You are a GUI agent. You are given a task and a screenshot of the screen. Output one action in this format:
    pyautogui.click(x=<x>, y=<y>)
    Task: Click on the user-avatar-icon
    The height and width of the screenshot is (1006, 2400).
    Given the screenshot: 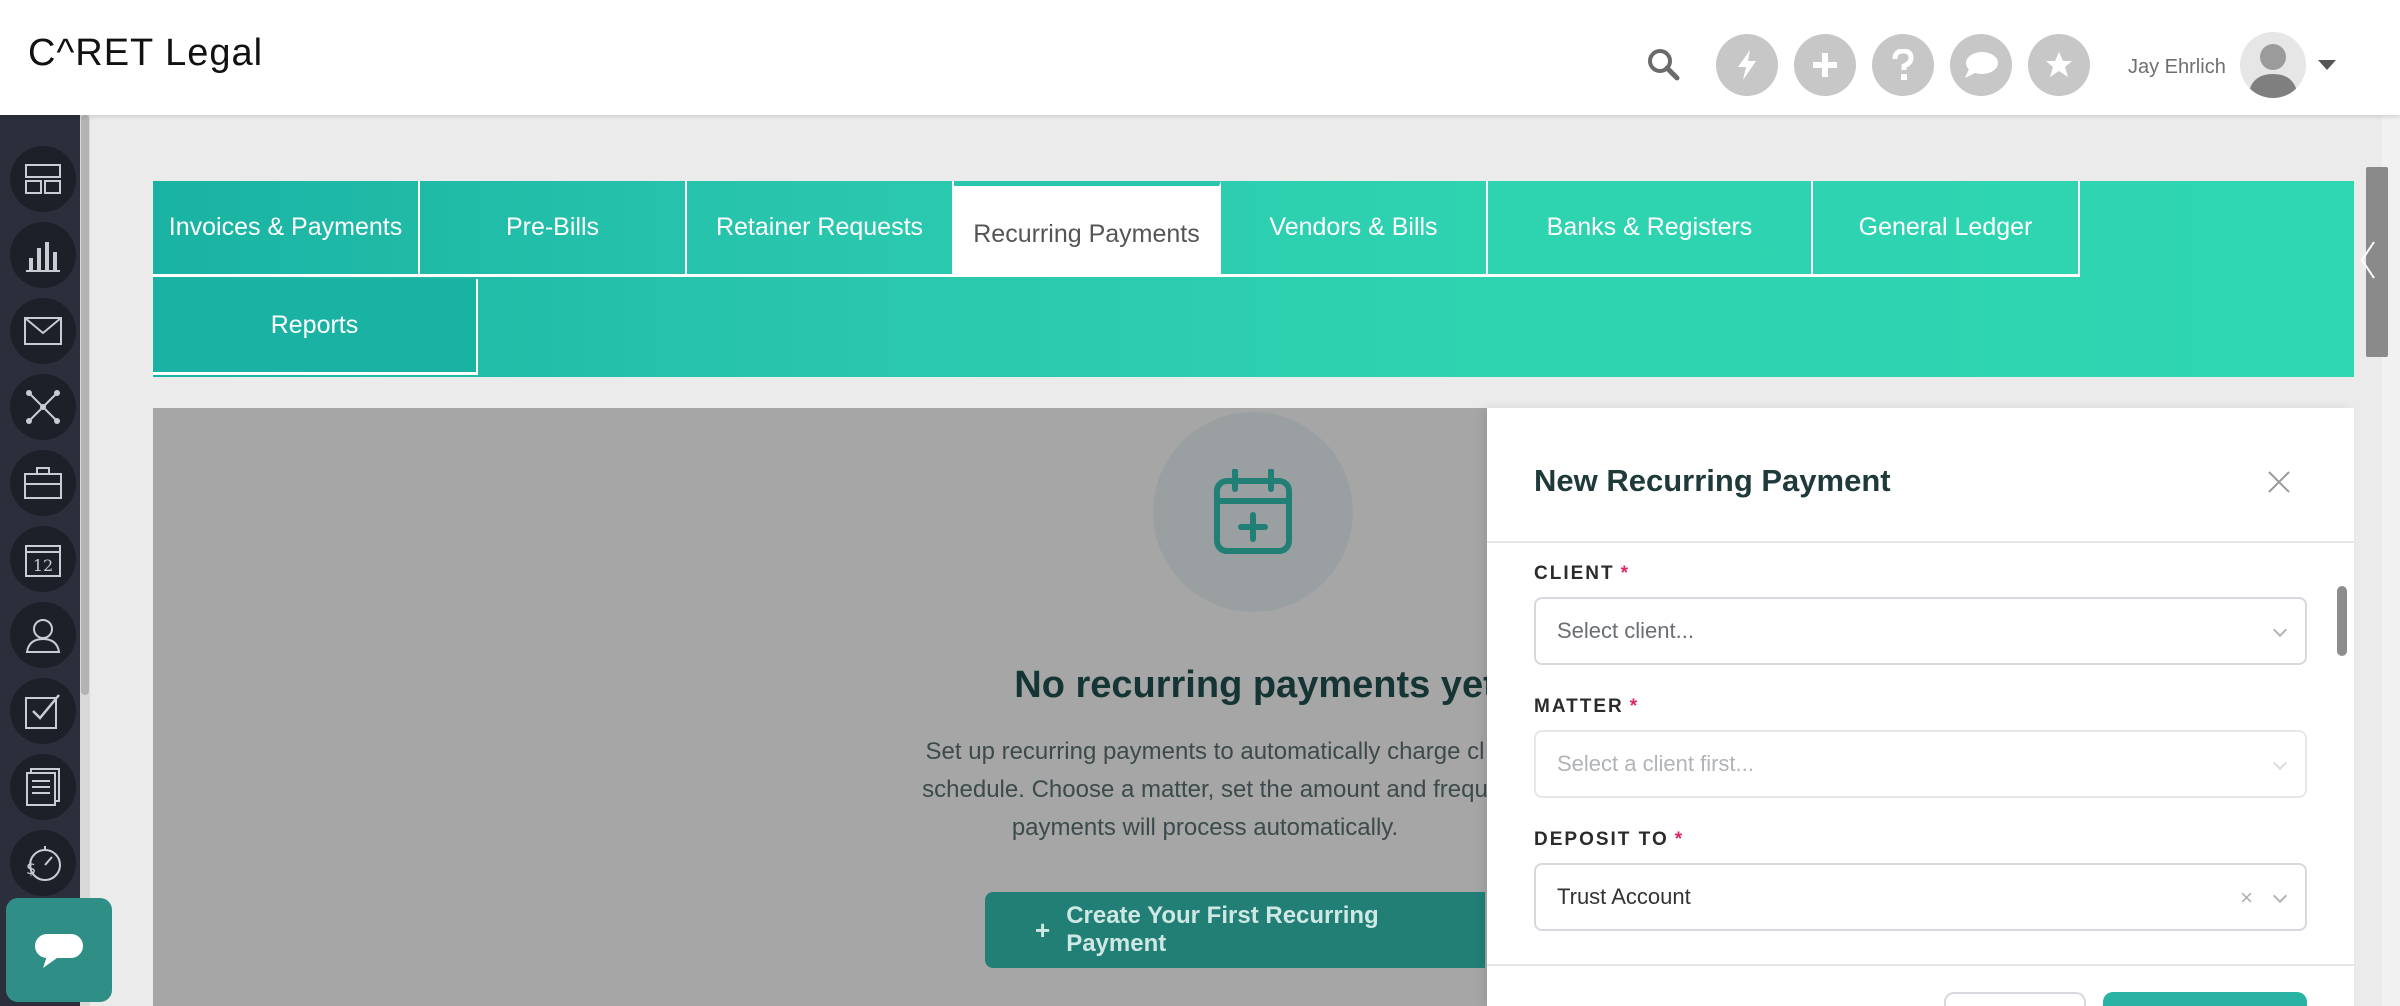 What is the action you would take?
    pyautogui.click(x=2273, y=71)
    